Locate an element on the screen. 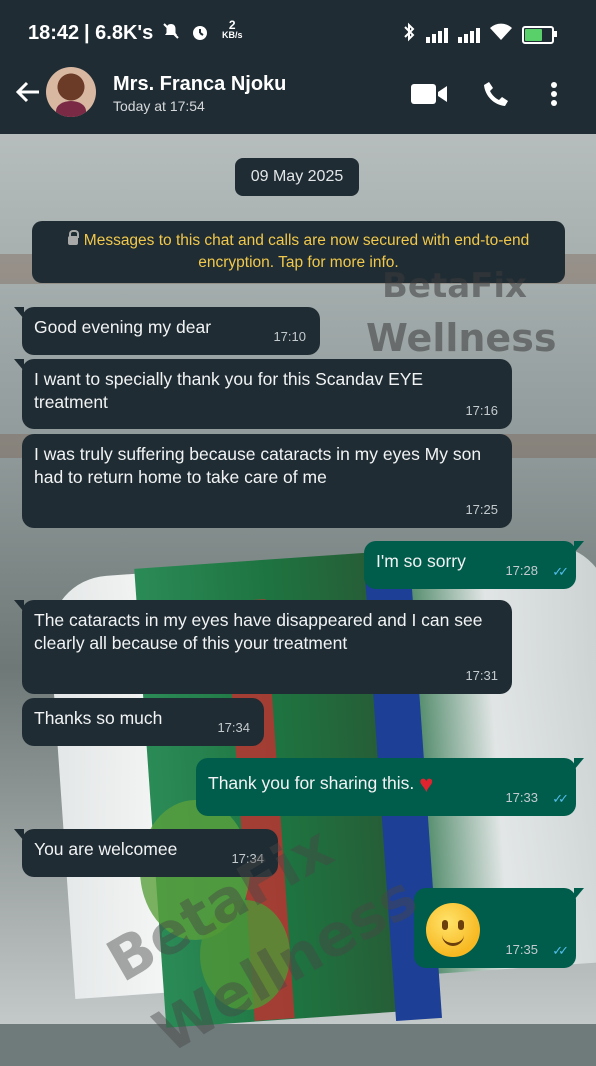 The height and width of the screenshot is (1066, 596). avatar is located at coordinates (71, 92).